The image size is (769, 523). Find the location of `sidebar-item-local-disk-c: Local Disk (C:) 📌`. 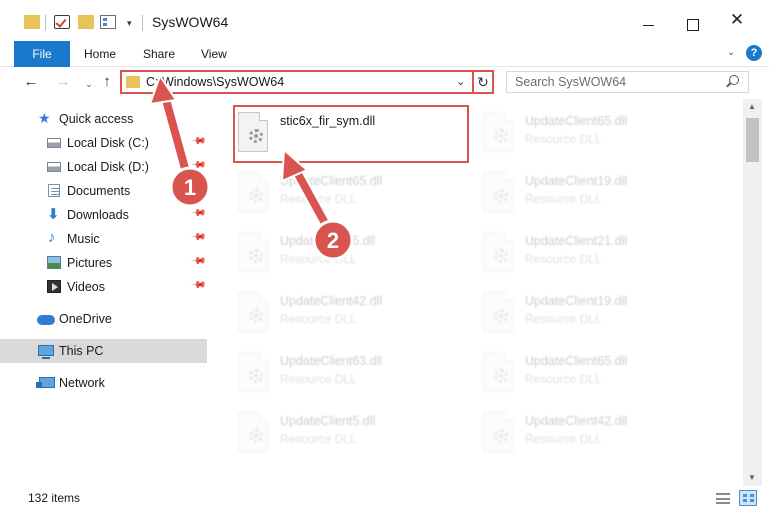

sidebar-item-local-disk-c: Local Disk (C:) 📌 is located at coordinates (103, 143).